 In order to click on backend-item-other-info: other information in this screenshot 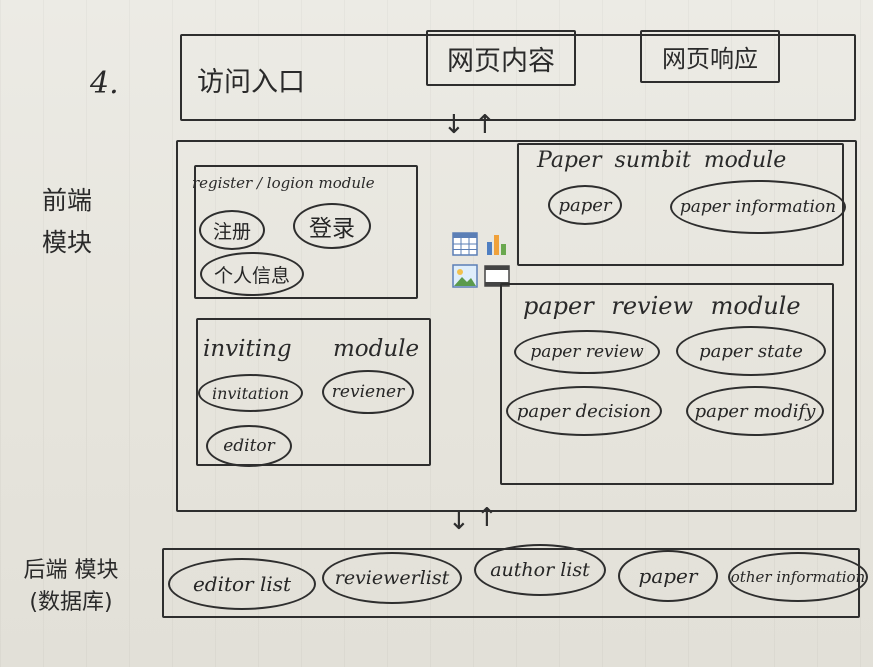, I will do `click(798, 577)`.